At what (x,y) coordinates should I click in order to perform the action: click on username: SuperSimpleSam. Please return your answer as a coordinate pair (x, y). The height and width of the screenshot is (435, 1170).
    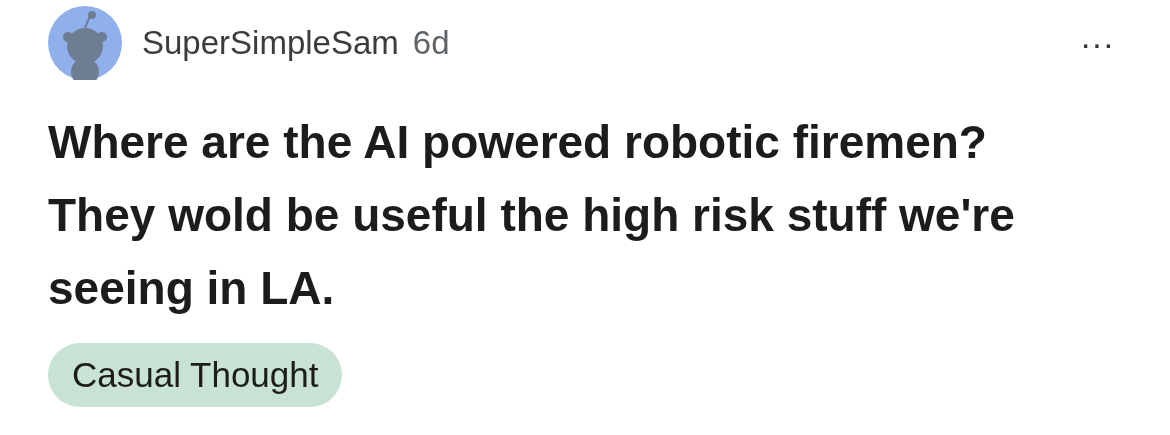
    Looking at the image, I should click on (270, 43).